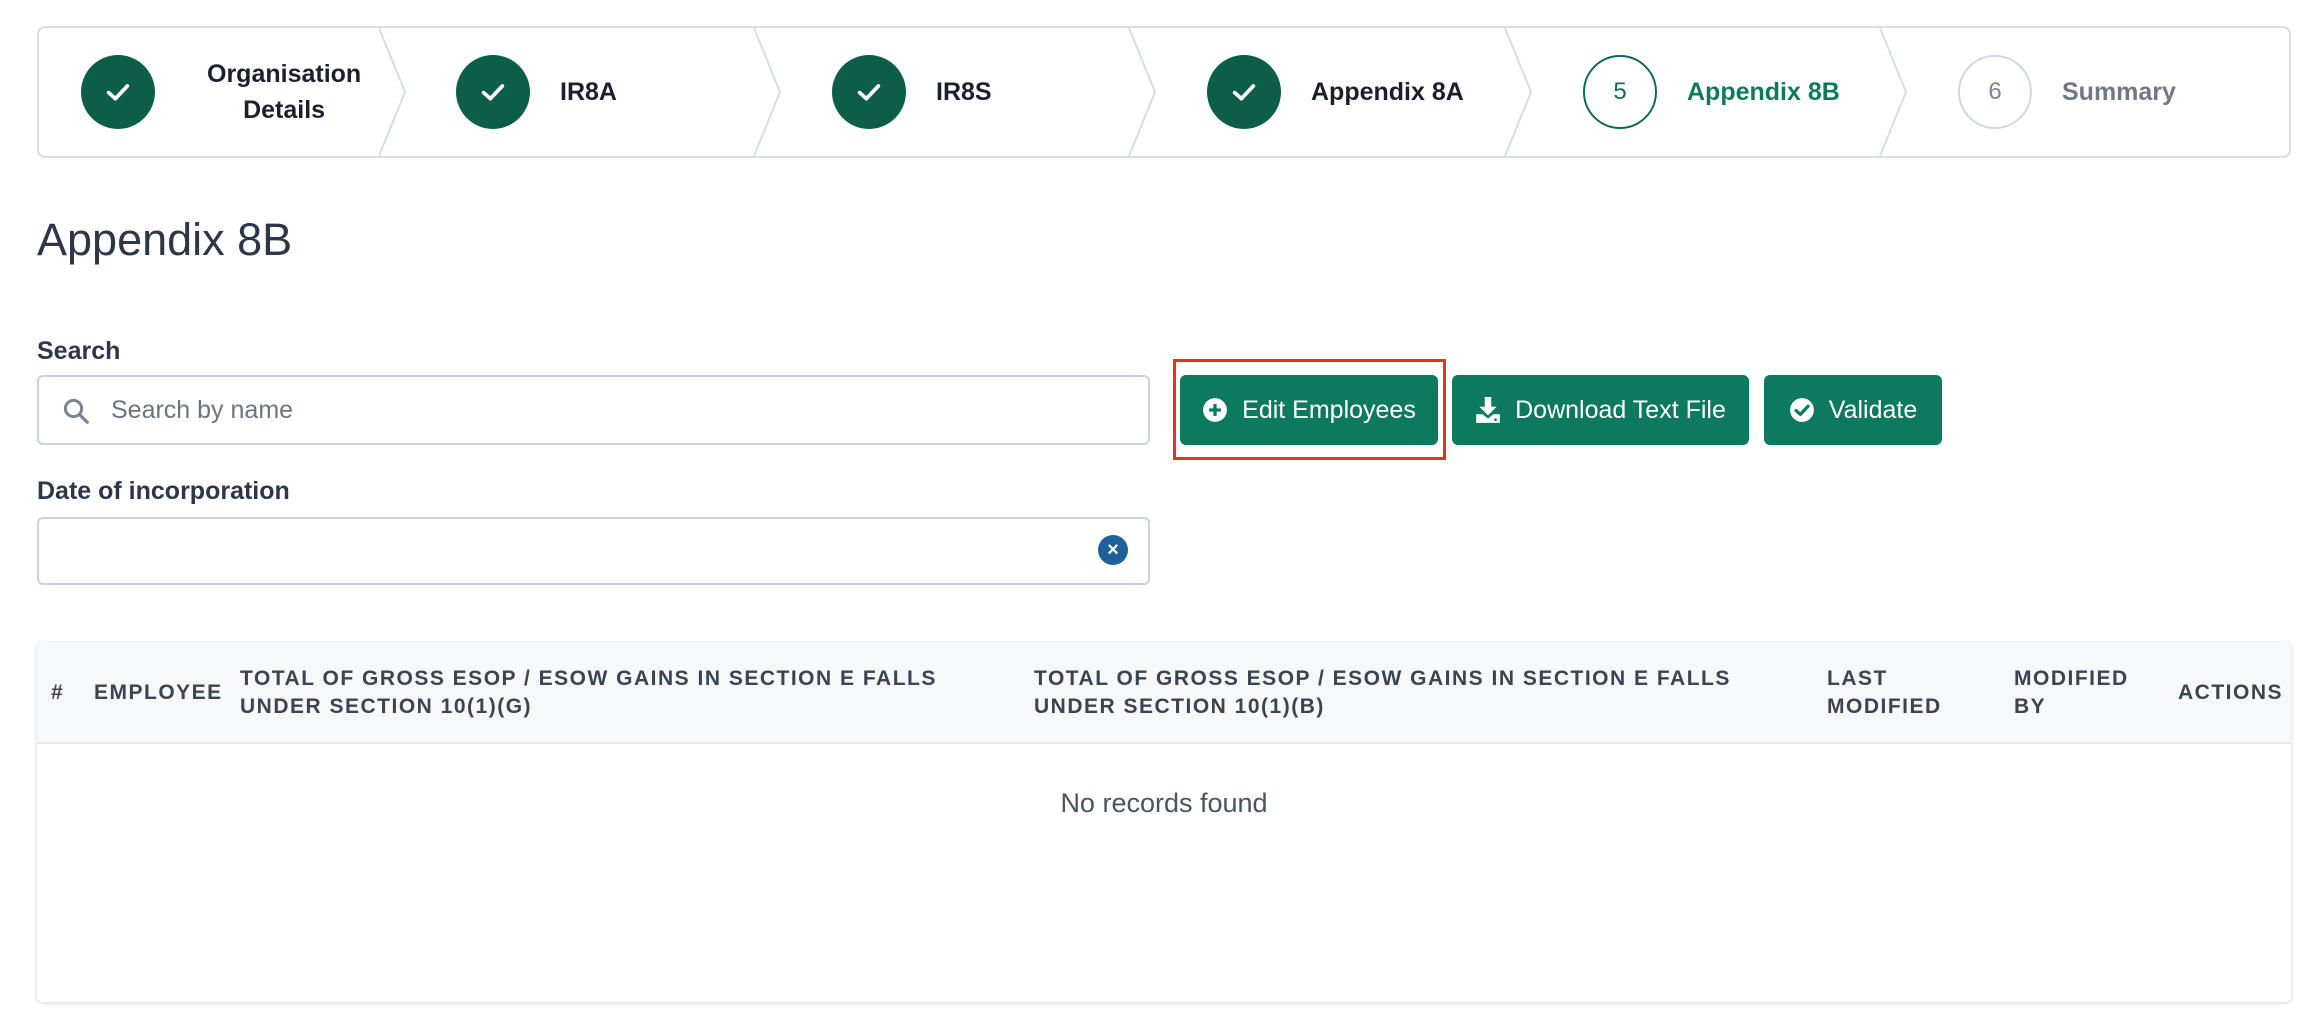  I want to click on step-label: Appendix 8A, so click(1387, 92).